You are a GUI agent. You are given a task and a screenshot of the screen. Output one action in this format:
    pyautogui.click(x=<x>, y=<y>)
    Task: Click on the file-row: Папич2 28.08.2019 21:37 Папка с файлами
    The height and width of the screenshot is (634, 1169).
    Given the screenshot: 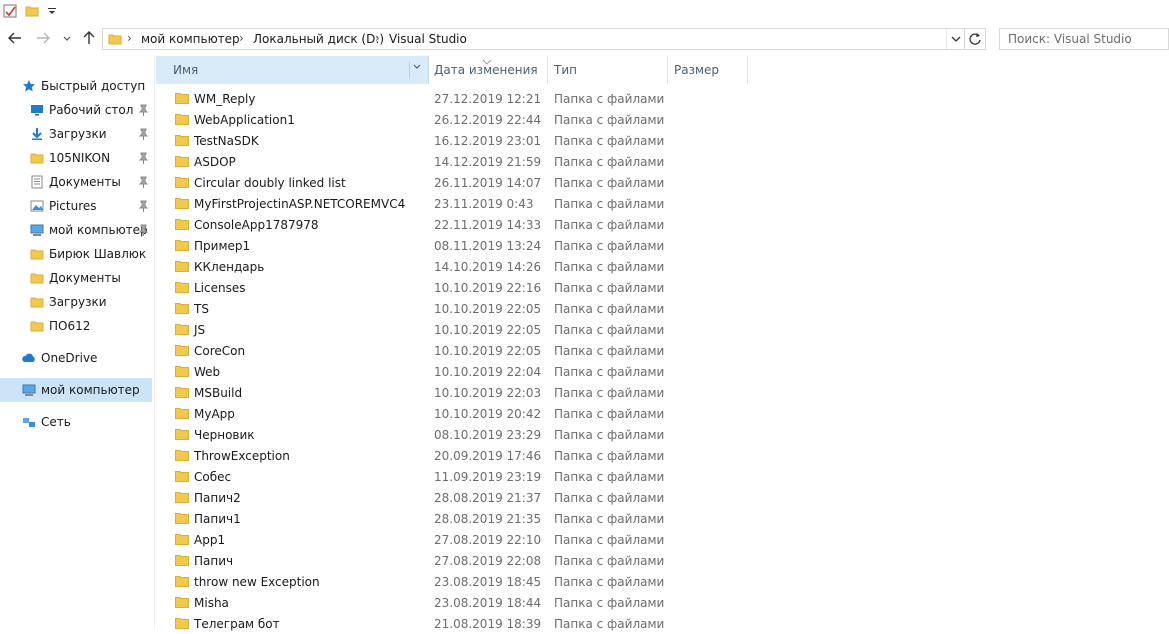 What is the action you would take?
    pyautogui.click(x=662, y=497)
    